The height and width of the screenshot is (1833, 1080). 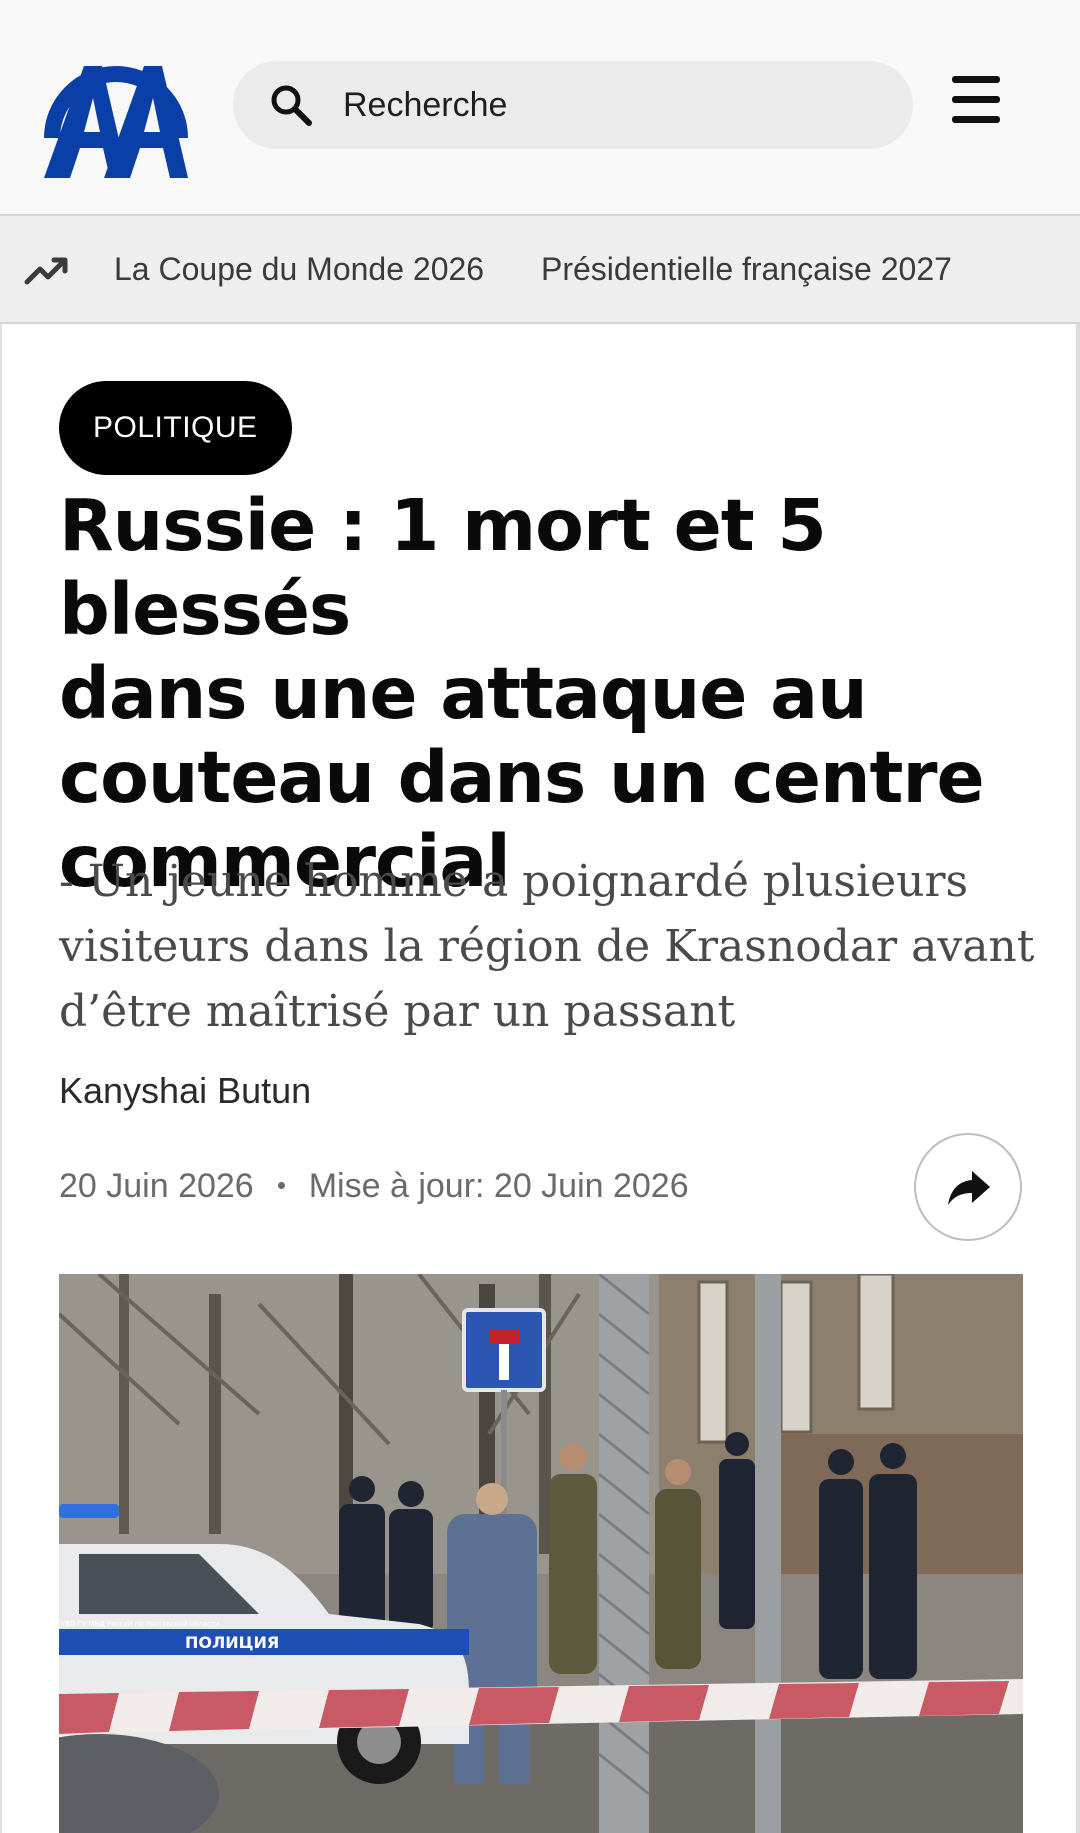 I want to click on search-icon, so click(x=291, y=105).